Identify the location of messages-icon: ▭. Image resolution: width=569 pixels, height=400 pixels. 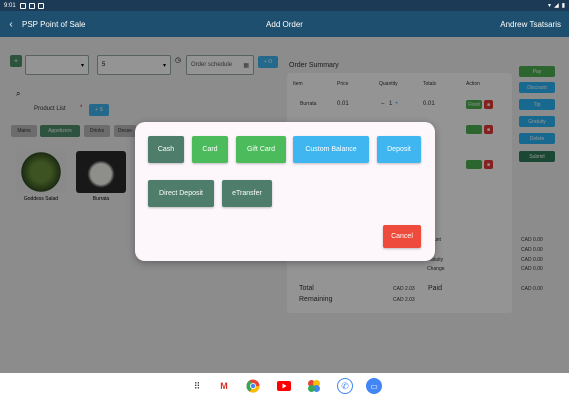
(374, 386).